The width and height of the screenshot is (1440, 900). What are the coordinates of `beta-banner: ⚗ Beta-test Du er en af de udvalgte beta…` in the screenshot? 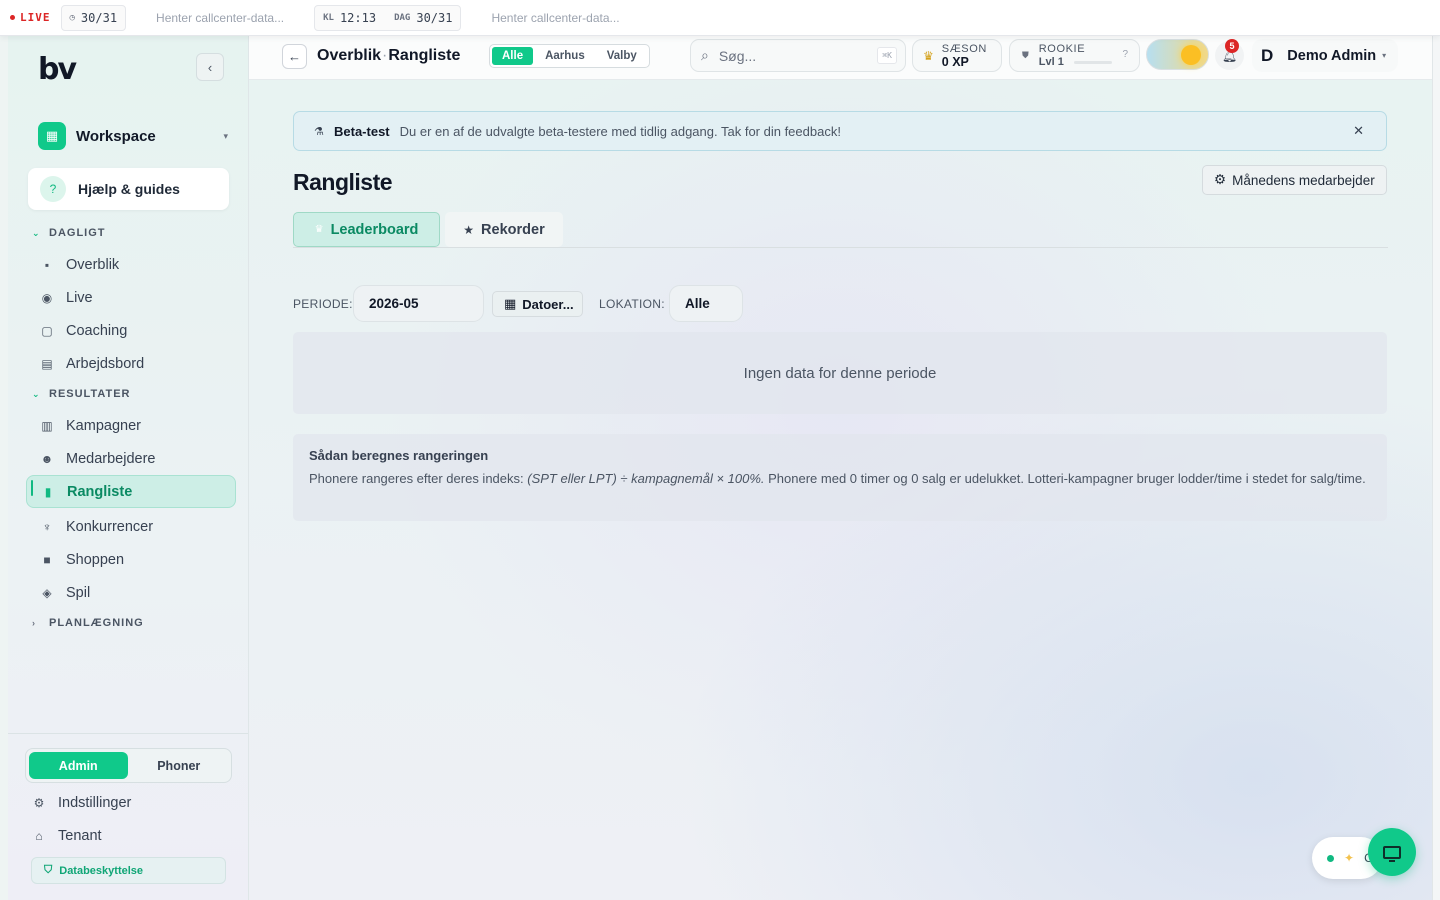 It's located at (840, 131).